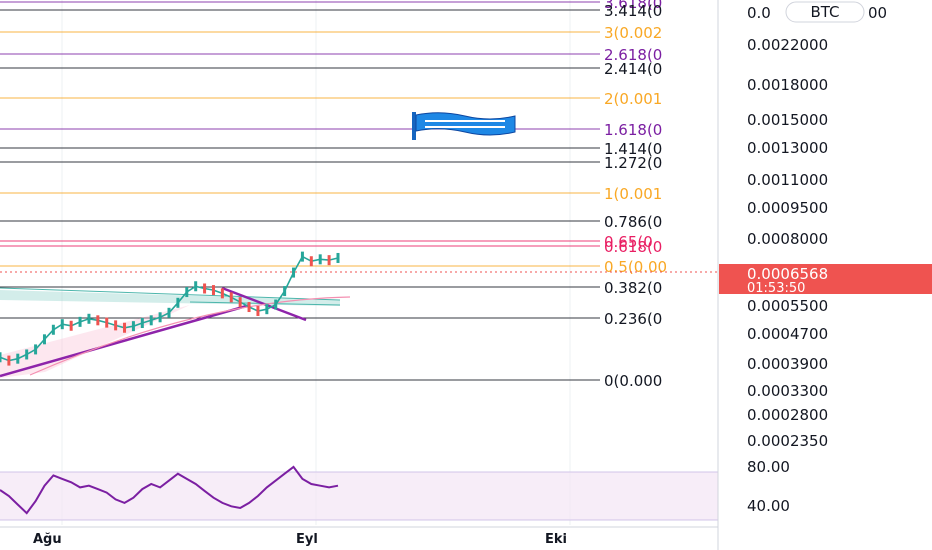 Image resolution: width=932 pixels, height=550 pixels. I want to click on current-price-countdown: 01:53:50, so click(776, 288).